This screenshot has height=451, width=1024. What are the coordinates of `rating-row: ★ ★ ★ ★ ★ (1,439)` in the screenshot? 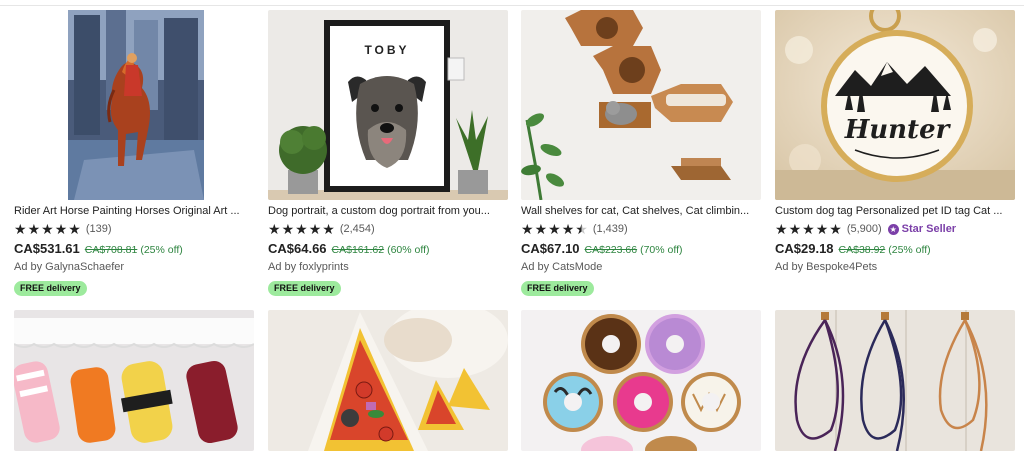 It's located at (641, 229).